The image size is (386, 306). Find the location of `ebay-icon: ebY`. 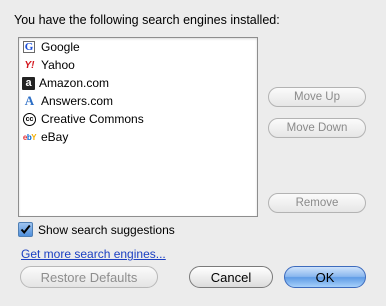

ebay-icon: ebY is located at coordinates (29, 137).